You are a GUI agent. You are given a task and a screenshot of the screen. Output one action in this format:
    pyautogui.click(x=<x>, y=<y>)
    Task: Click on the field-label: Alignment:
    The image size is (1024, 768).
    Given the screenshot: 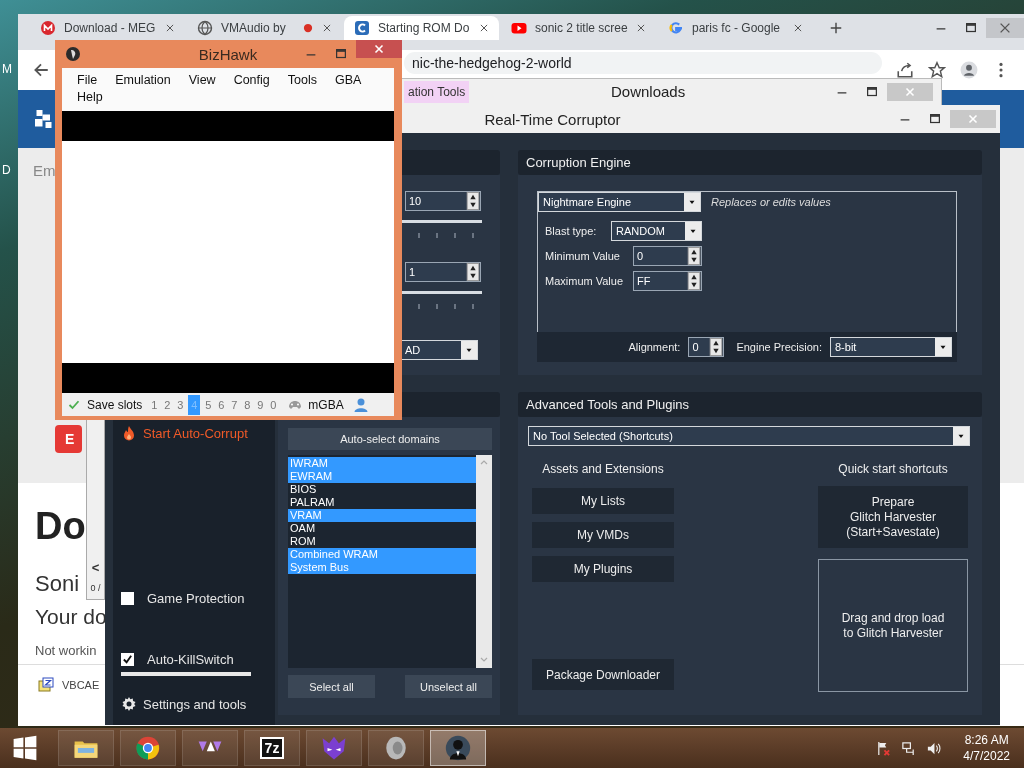 What is the action you would take?
    pyautogui.click(x=654, y=347)
    